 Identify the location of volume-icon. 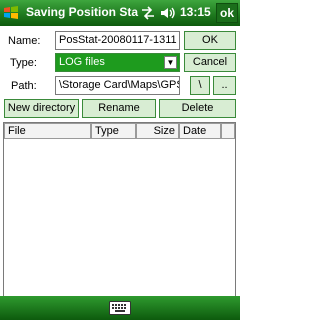
(168, 13).